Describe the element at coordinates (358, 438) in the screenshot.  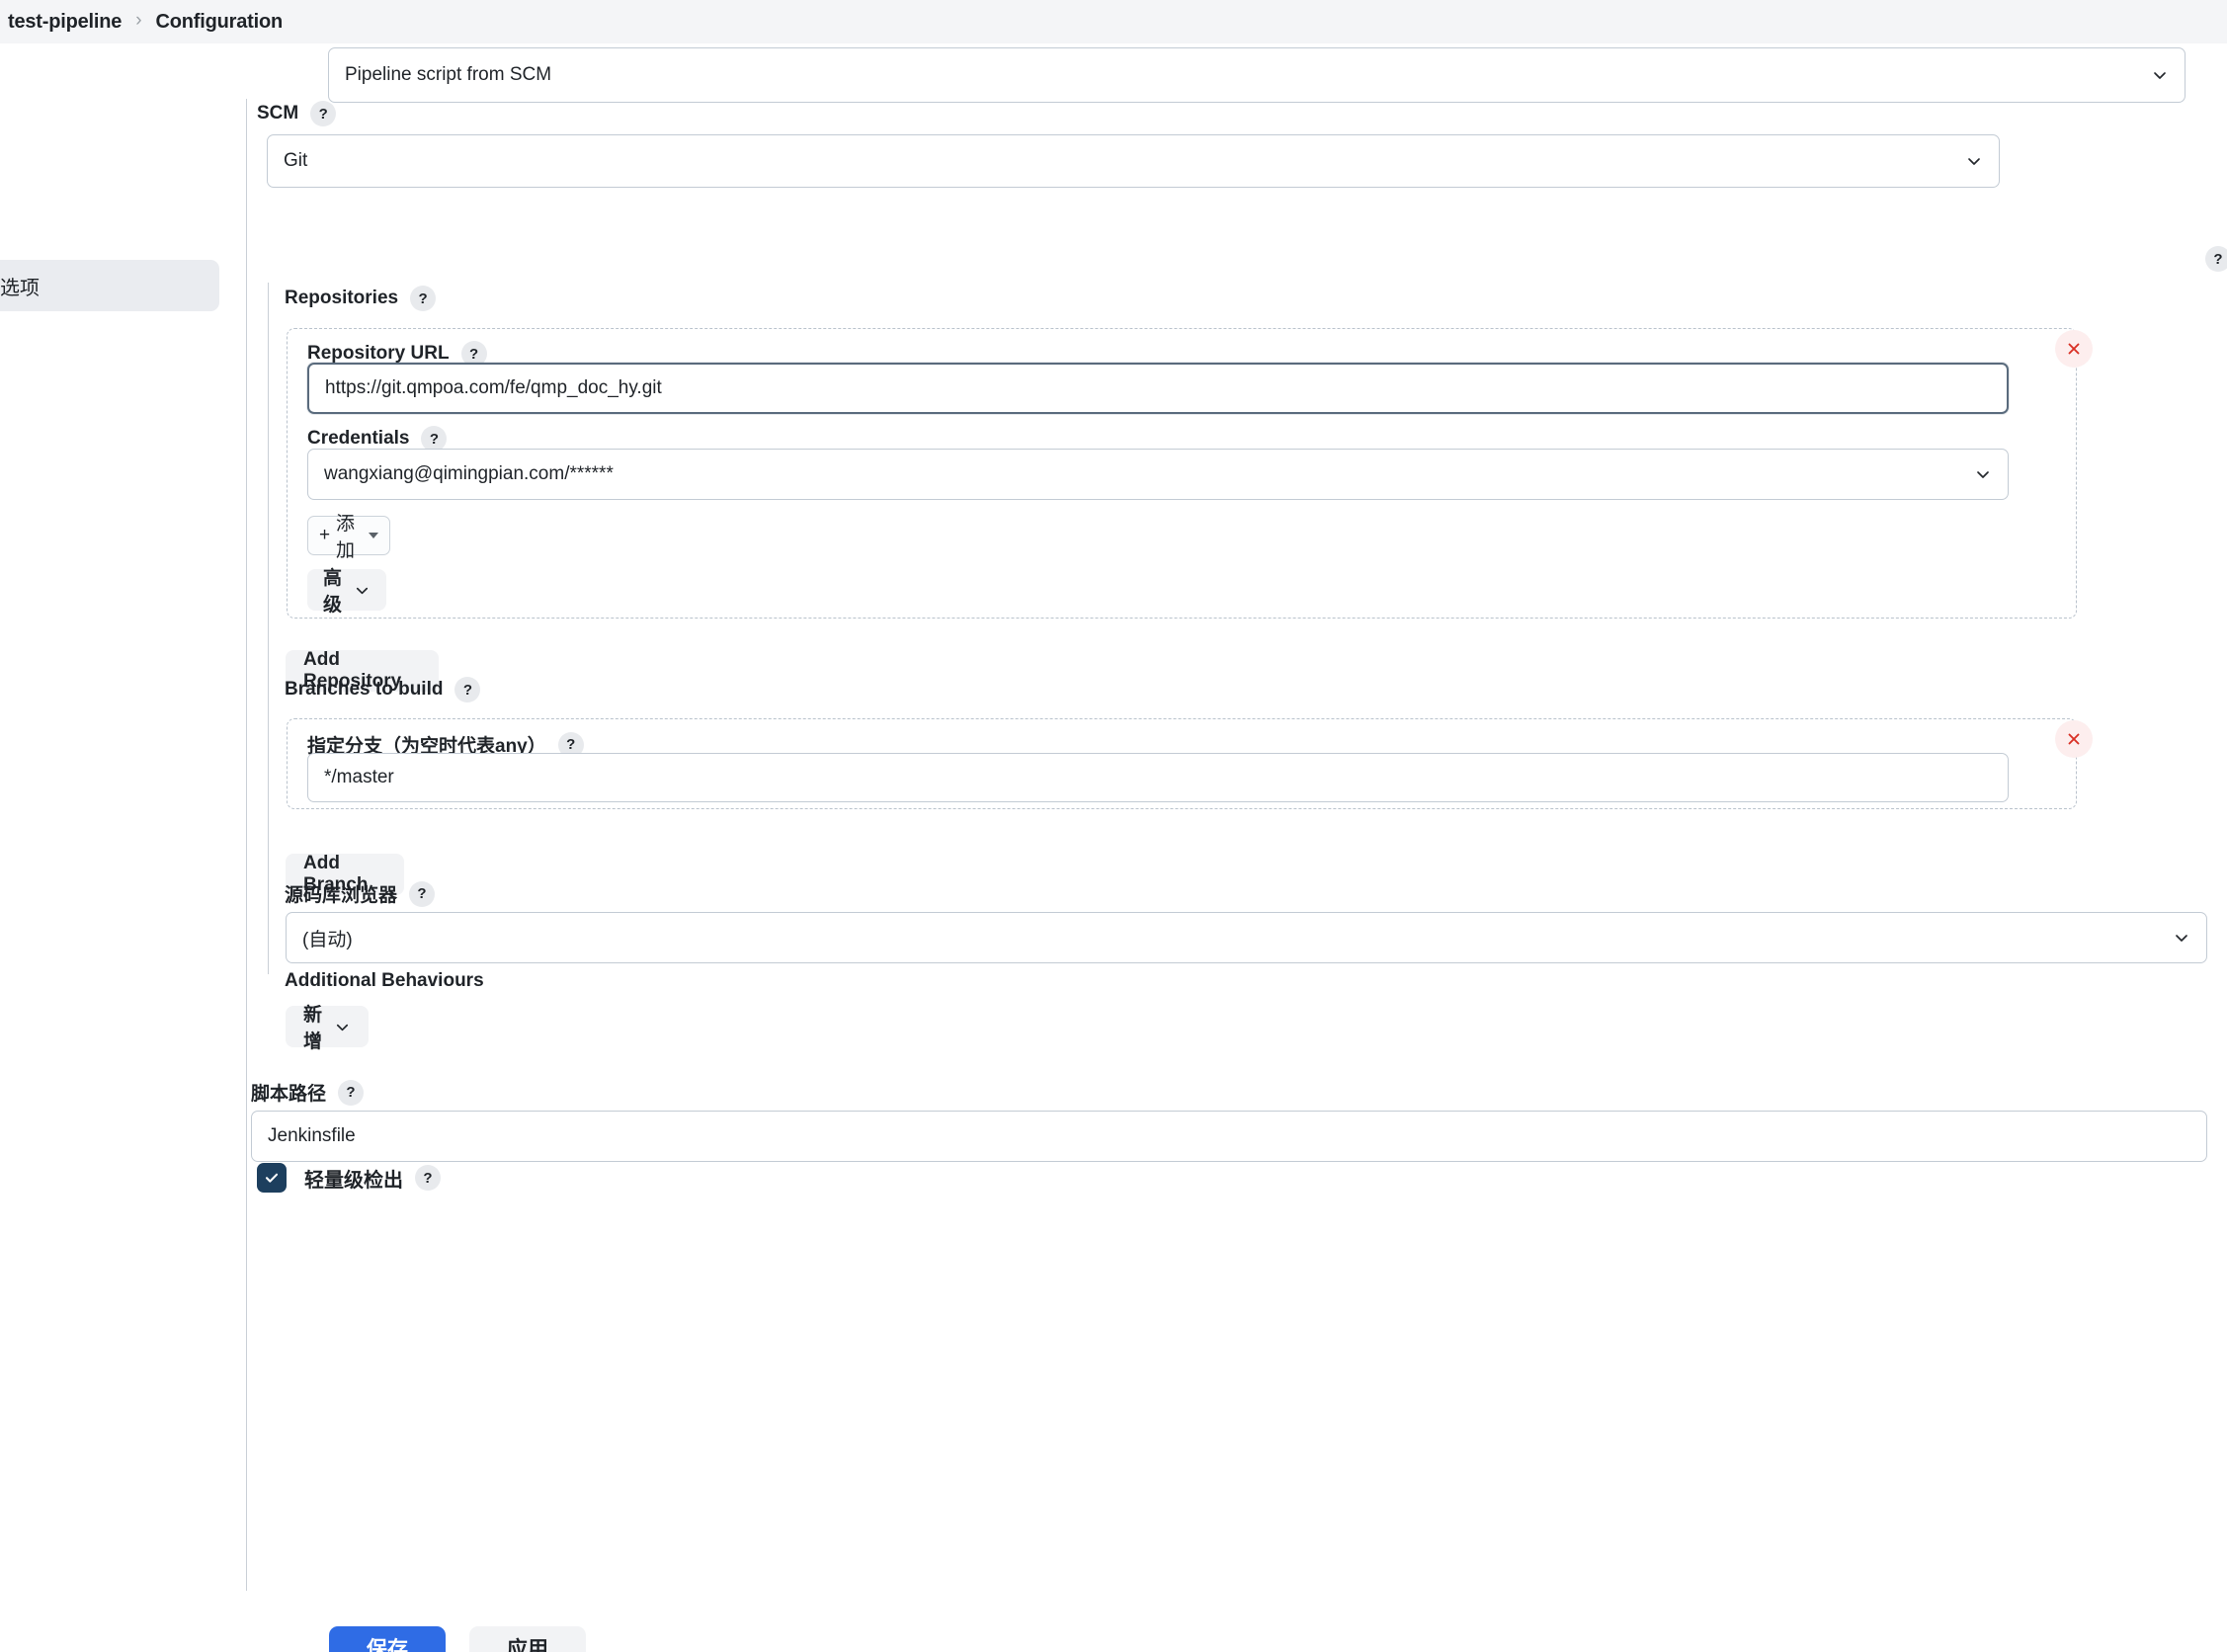
I see `credentials-label-text: Credentials` at that location.